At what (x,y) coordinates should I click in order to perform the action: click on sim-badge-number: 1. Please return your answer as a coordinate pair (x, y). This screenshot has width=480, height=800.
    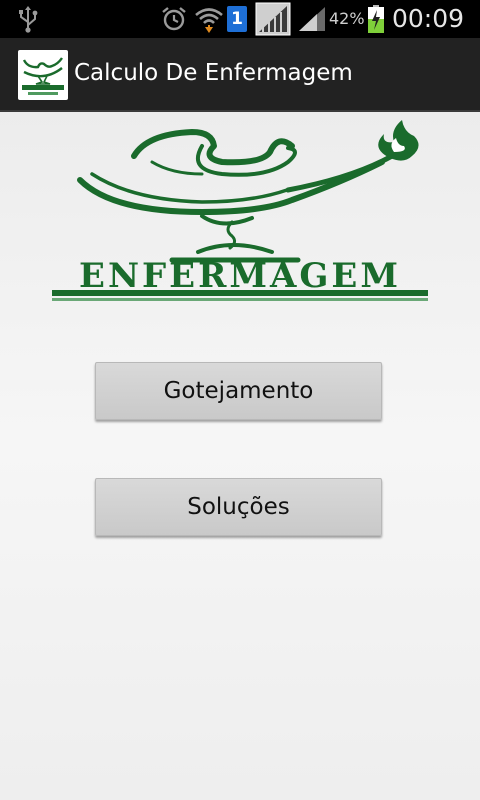
    Looking at the image, I should click on (237, 19).